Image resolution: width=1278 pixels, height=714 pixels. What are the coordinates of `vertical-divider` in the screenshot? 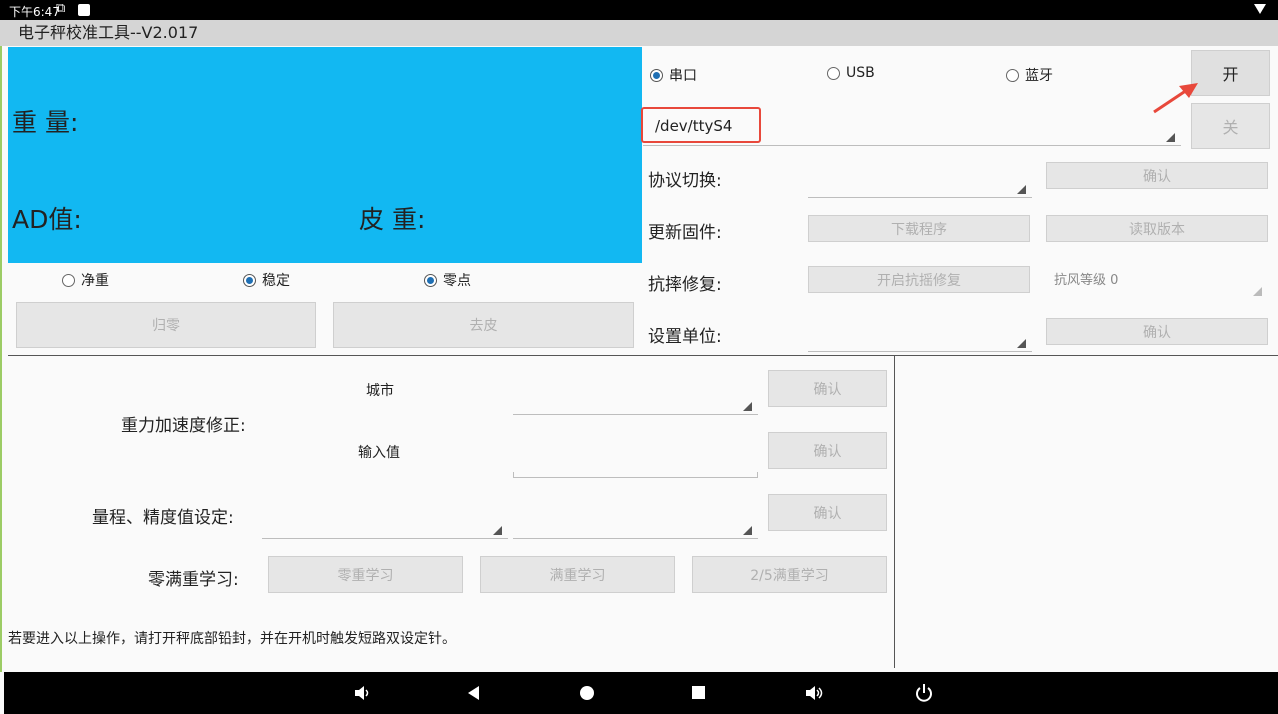 It's located at (894, 512).